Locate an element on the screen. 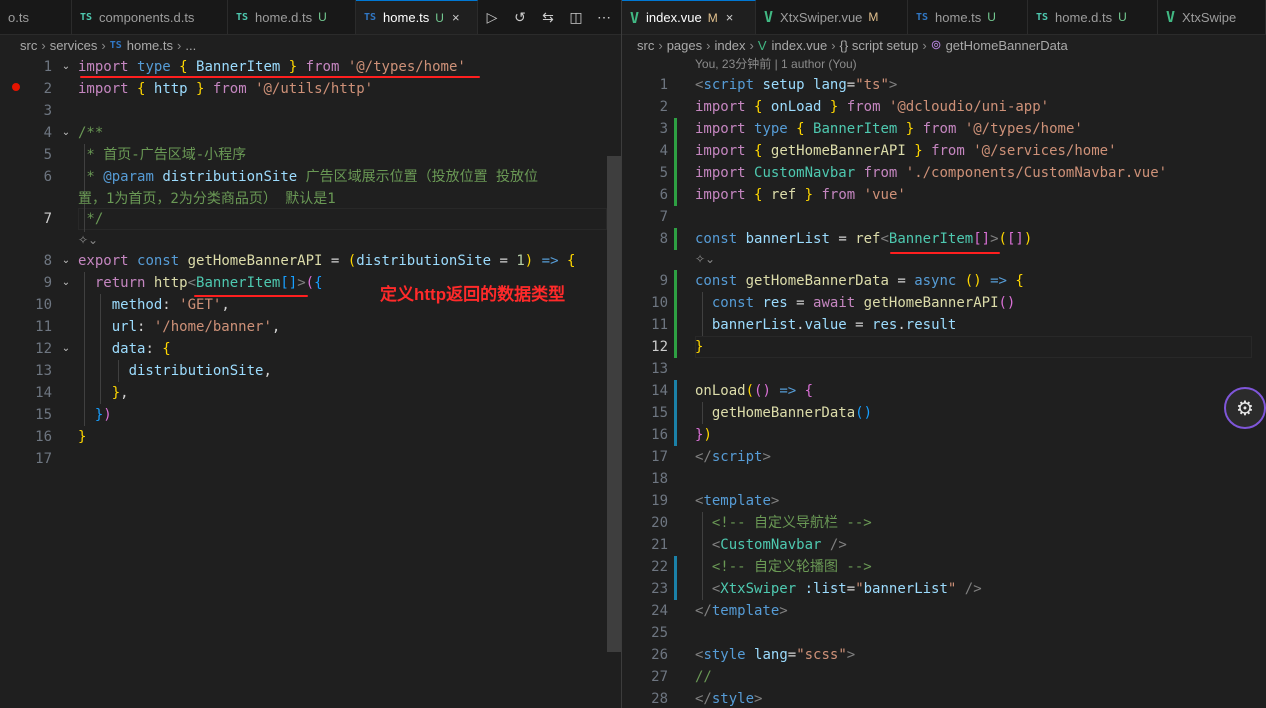 This screenshot has width=1266, height=708. breadcrumb-file: home.ts is located at coordinates (150, 45).